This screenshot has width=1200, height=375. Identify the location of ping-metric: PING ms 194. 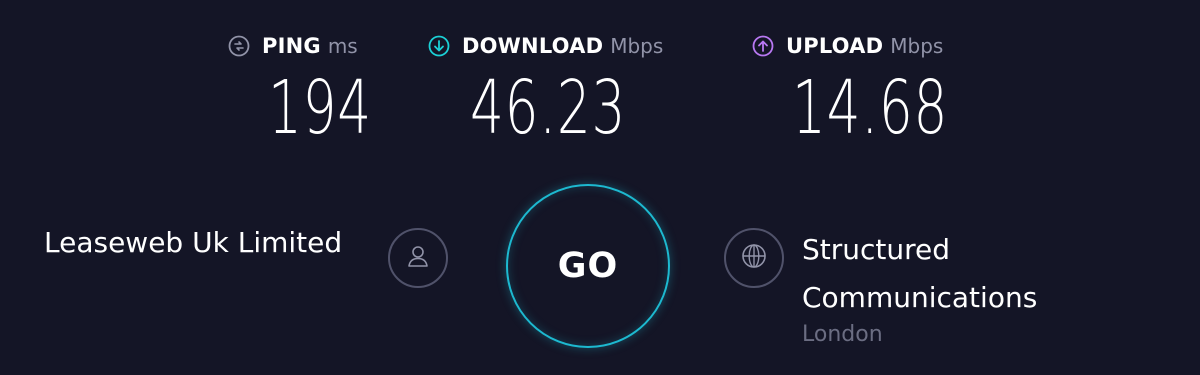
(299, 89).